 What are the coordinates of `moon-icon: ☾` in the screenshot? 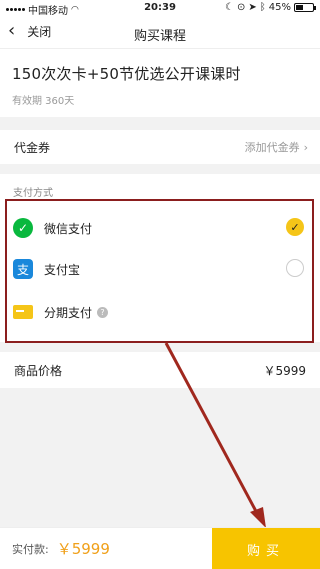 It's located at (229, 7).